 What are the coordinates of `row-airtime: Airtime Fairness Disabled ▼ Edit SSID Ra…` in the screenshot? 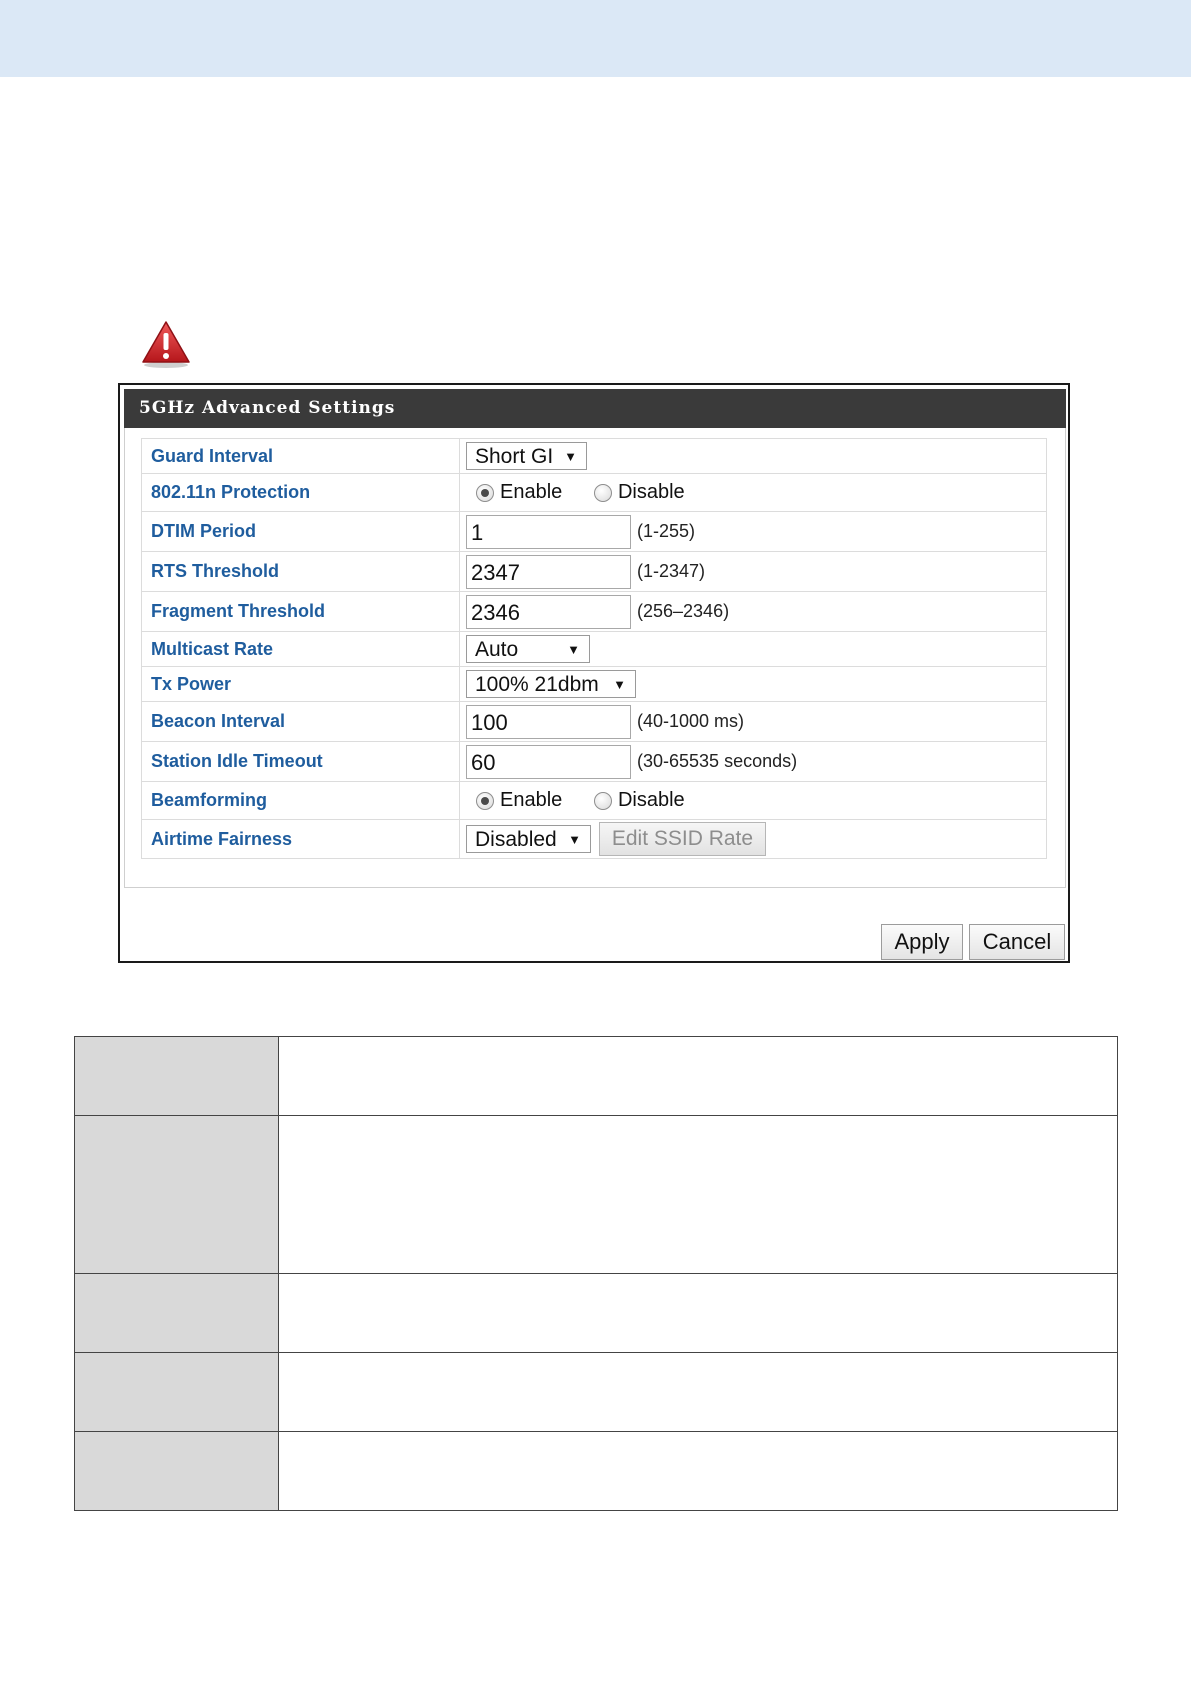 It's located at (594, 839).